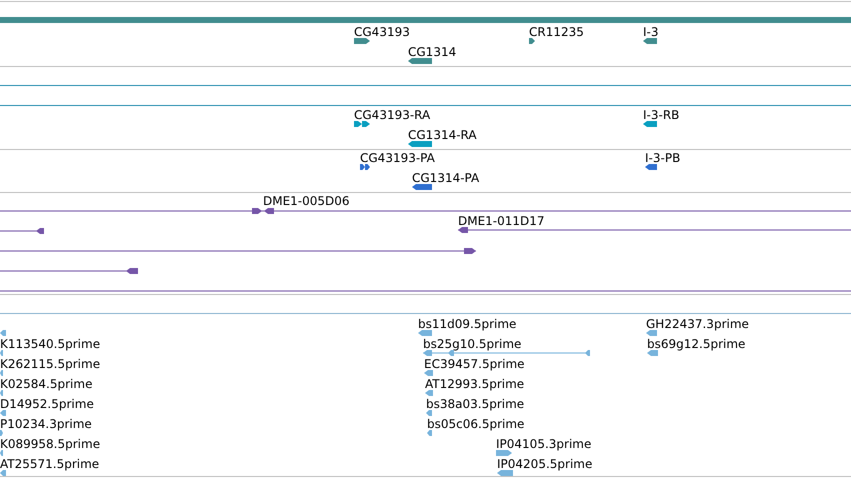 The width and height of the screenshot is (851, 482). What do you see at coordinates (544, 444) in the screenshot?
I see `feature-label: IP04105.3prime` at bounding box center [544, 444].